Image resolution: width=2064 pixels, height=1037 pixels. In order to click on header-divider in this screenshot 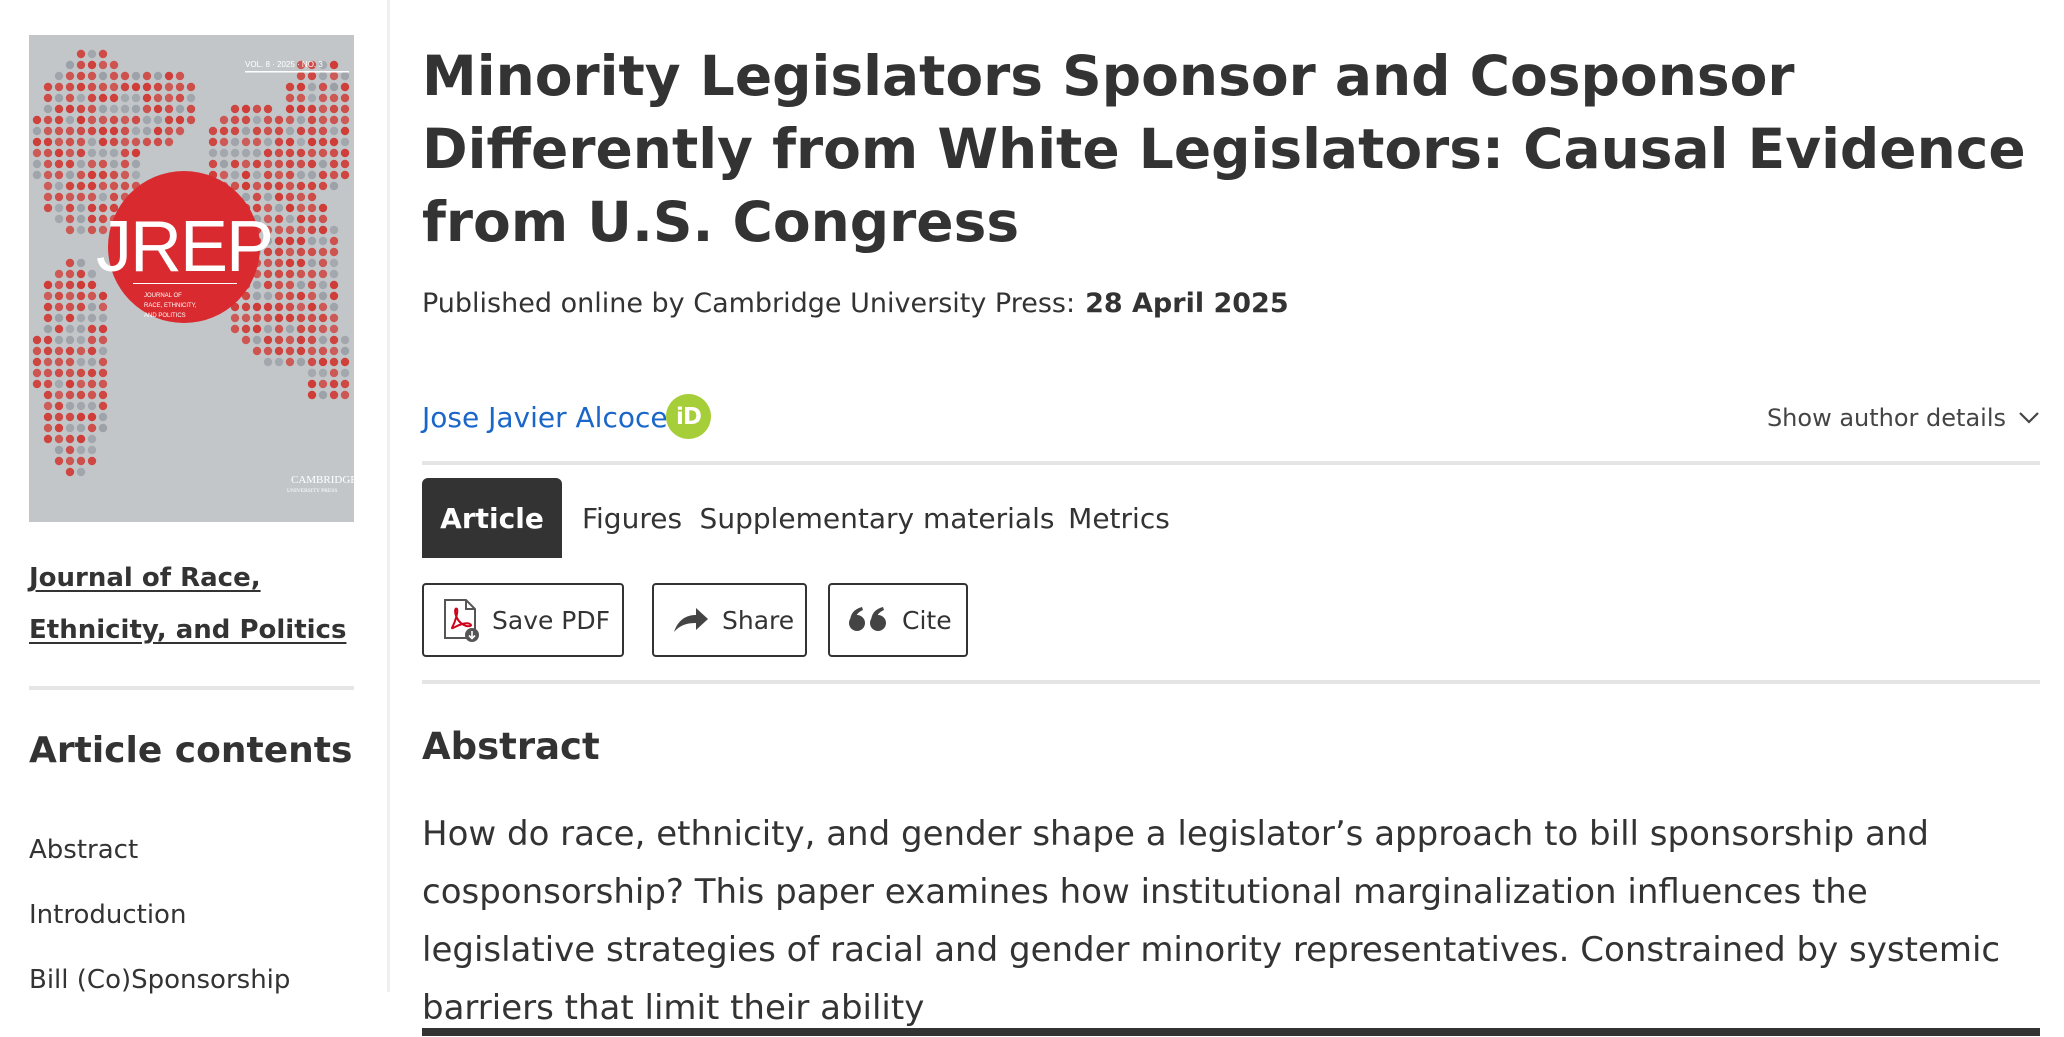, I will do `click(1231, 463)`.